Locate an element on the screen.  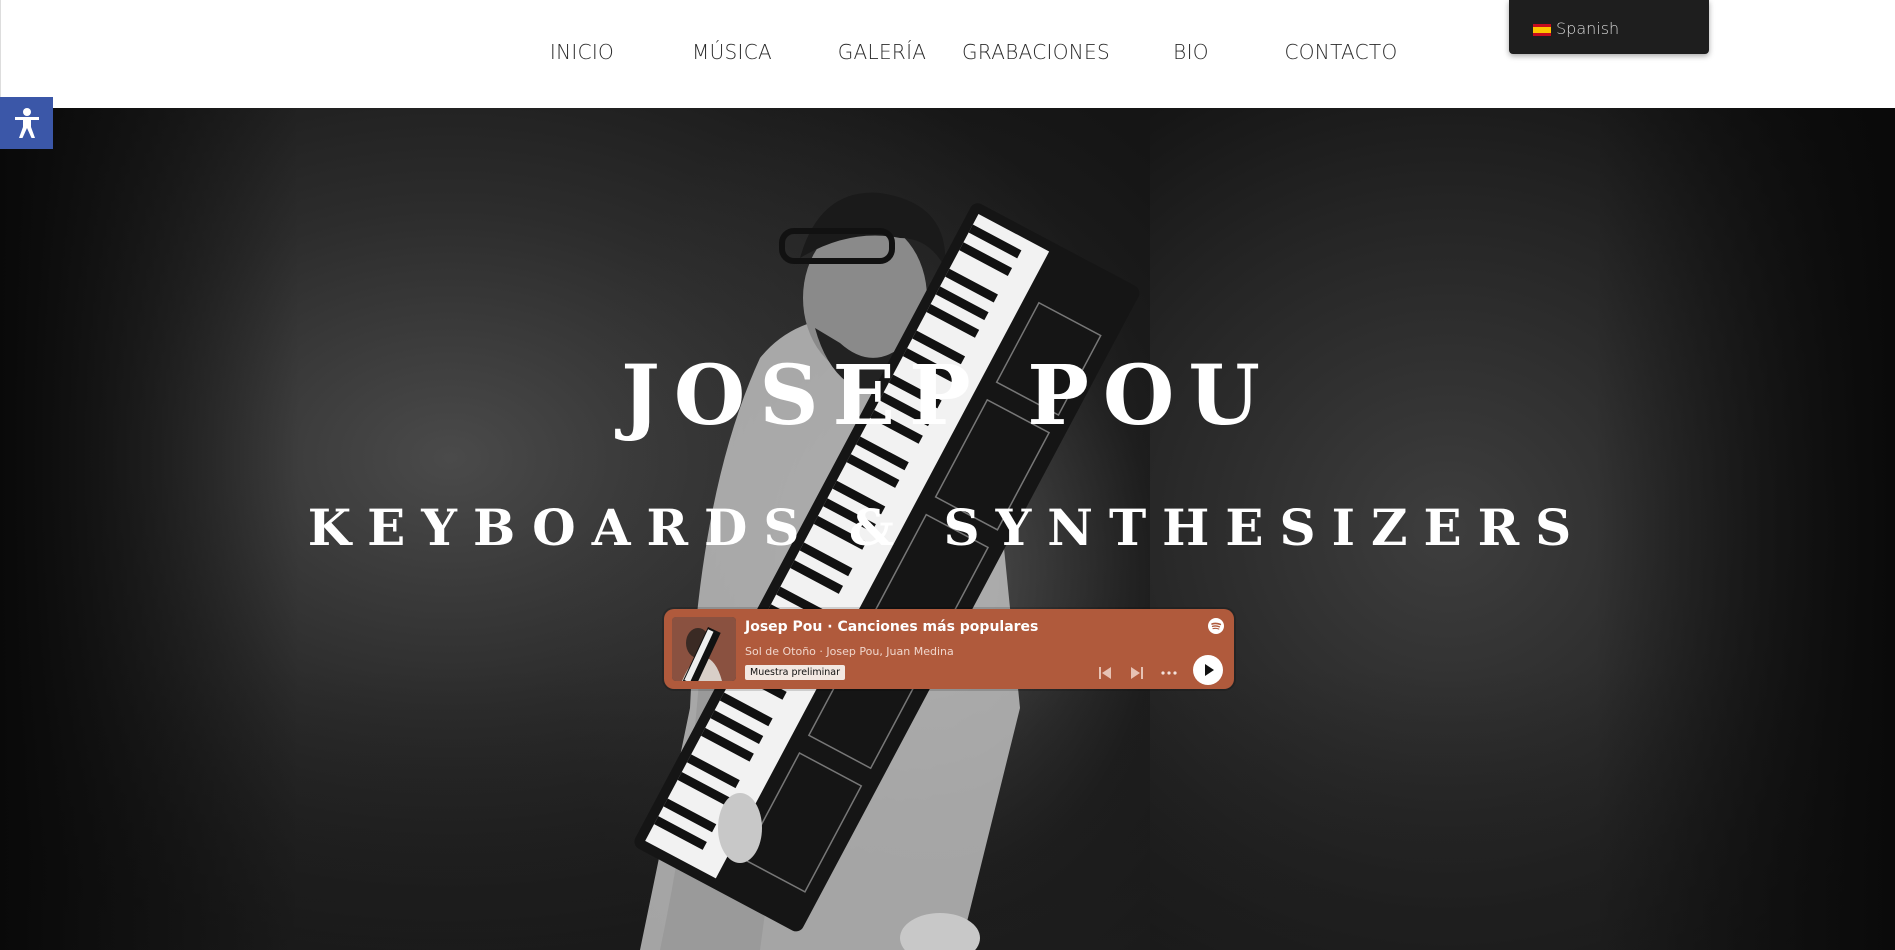
hero-subtitle: KEYBOARDS & SYNTHESIZERS is located at coordinates (947, 527).